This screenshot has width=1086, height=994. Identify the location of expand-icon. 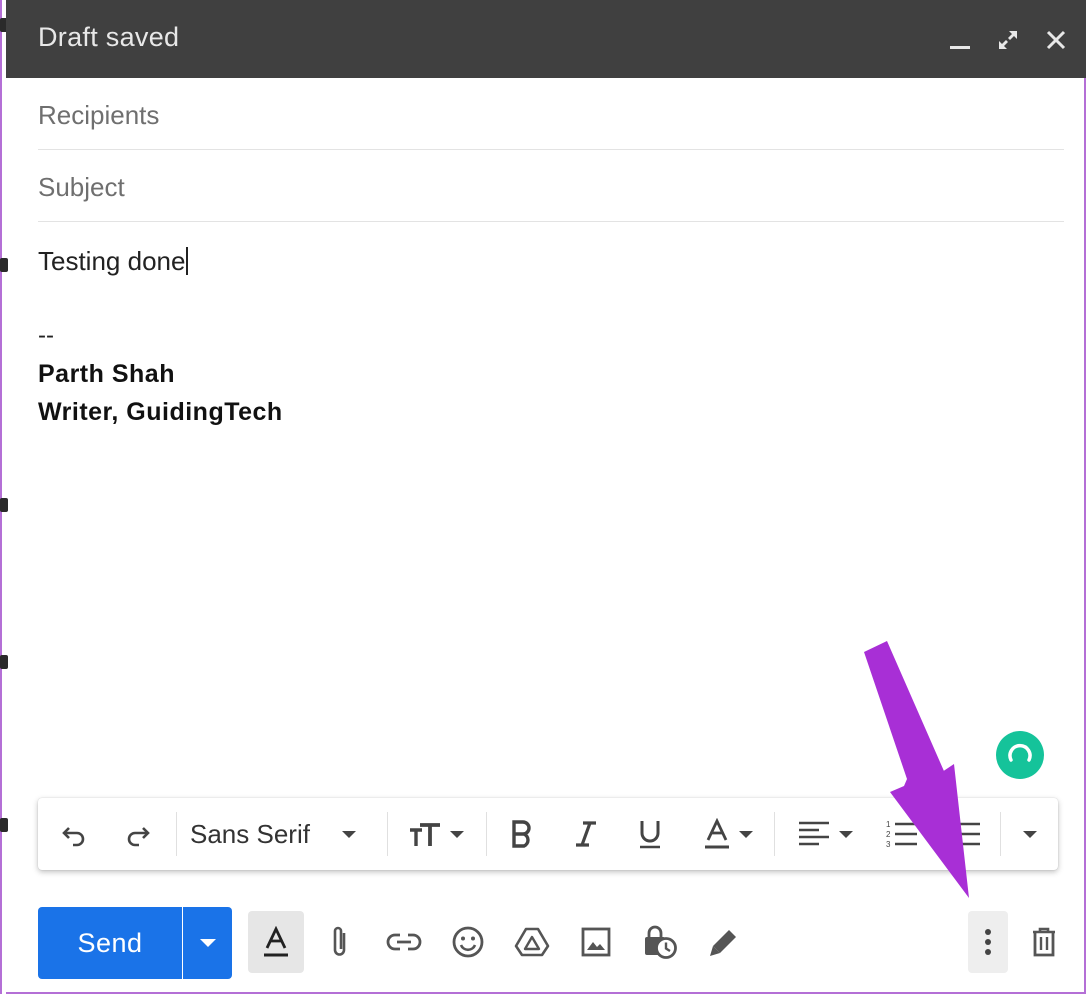
(1008, 40).